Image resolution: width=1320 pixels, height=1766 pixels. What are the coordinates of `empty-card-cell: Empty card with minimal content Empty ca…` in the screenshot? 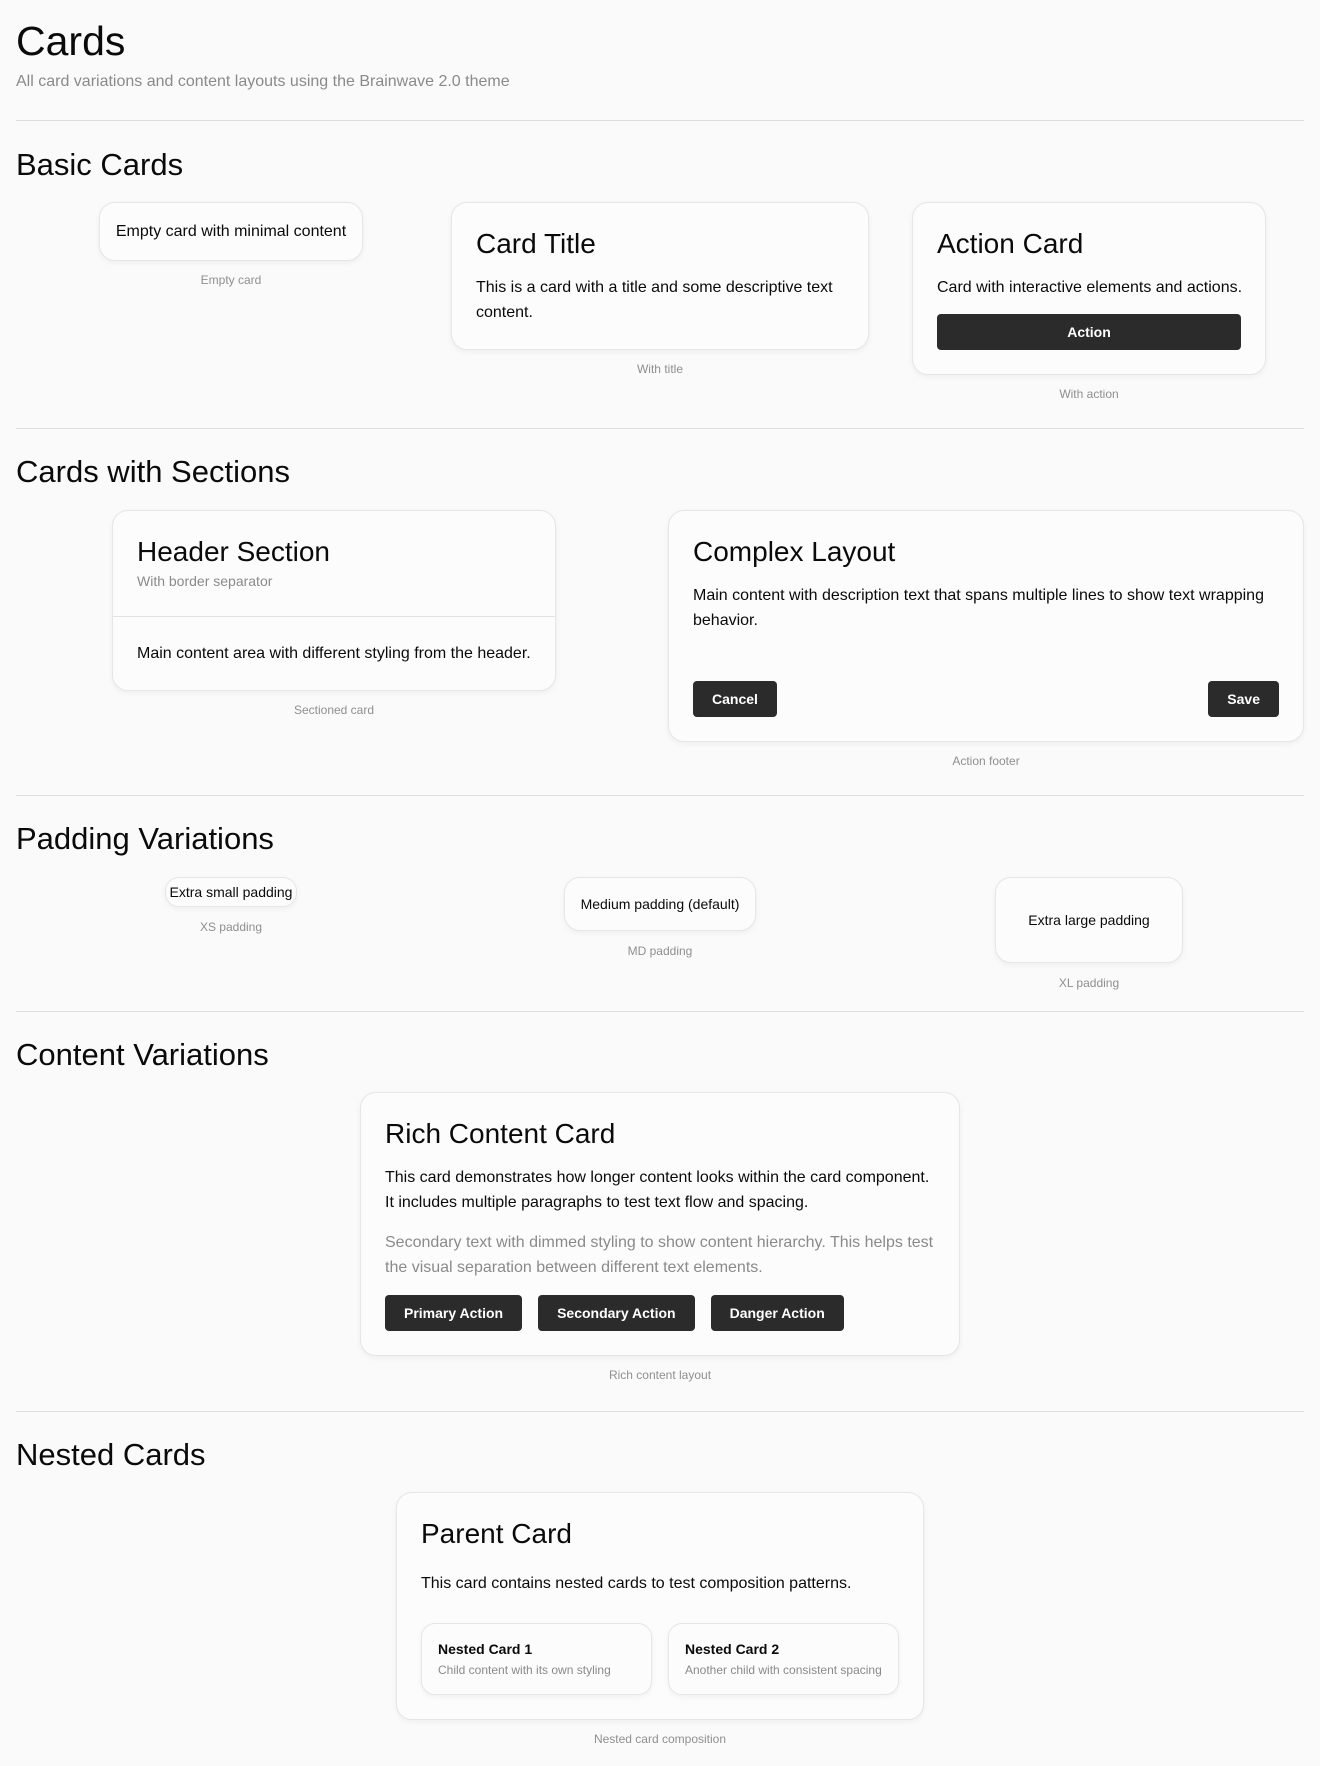 It's located at (231, 244).